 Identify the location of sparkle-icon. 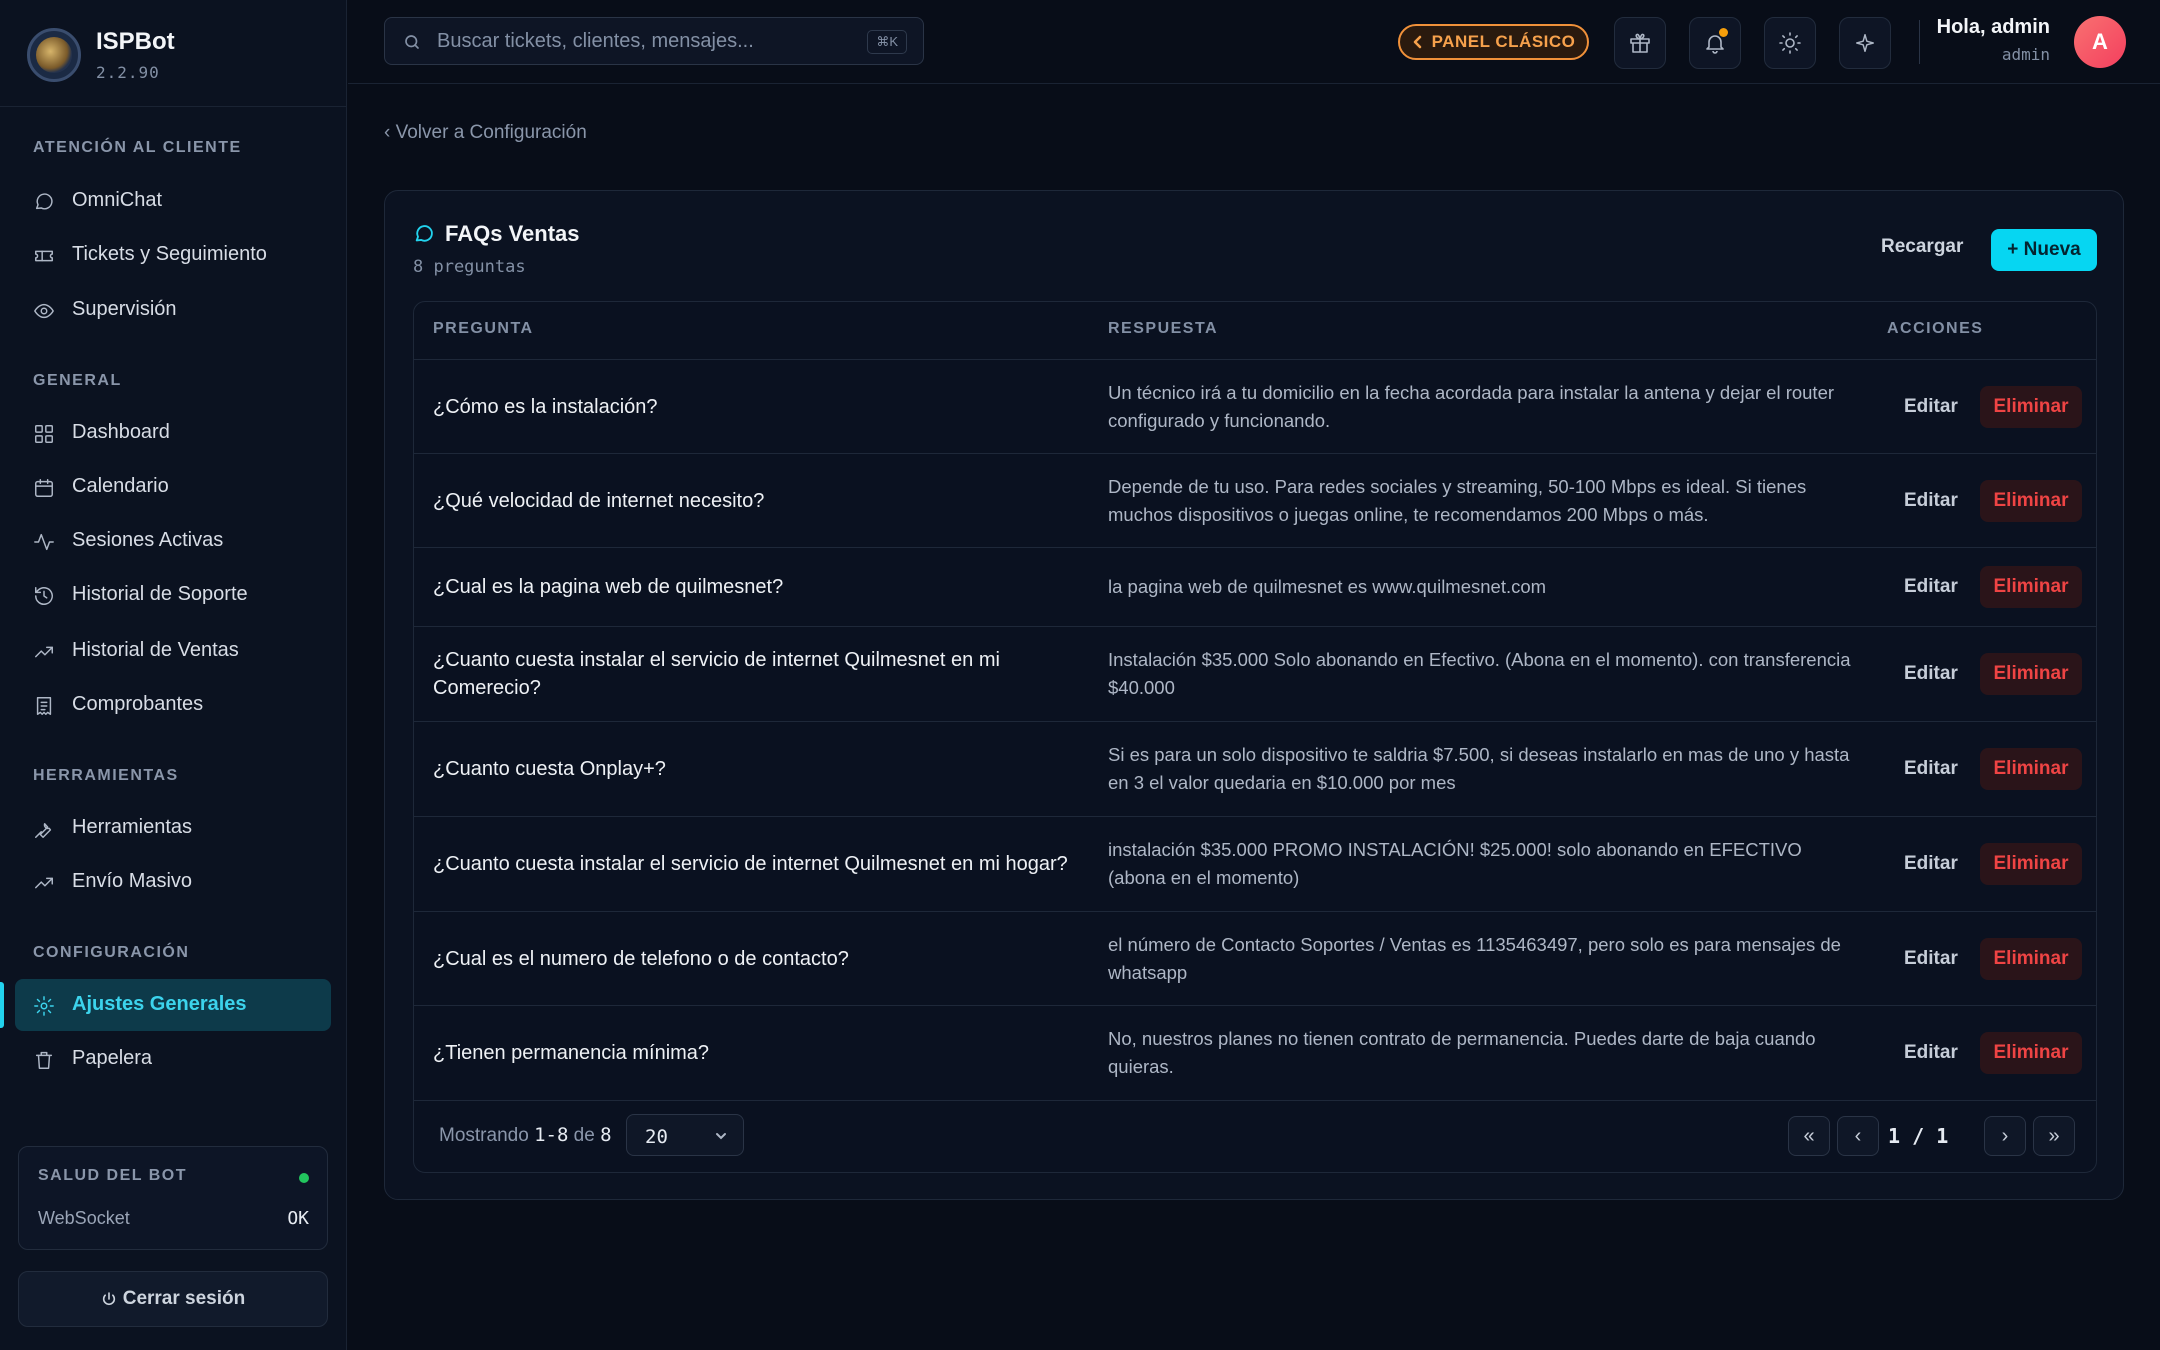
(1865, 43).